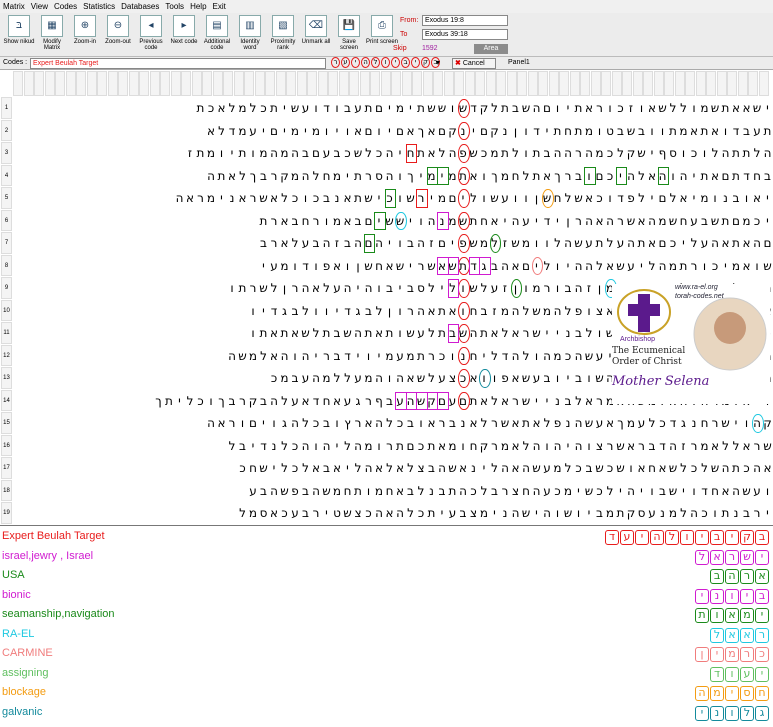 The height and width of the screenshot is (727, 773). Describe the element at coordinates (505, 243) in the screenshot. I see `matrix-letter: ז` at that location.